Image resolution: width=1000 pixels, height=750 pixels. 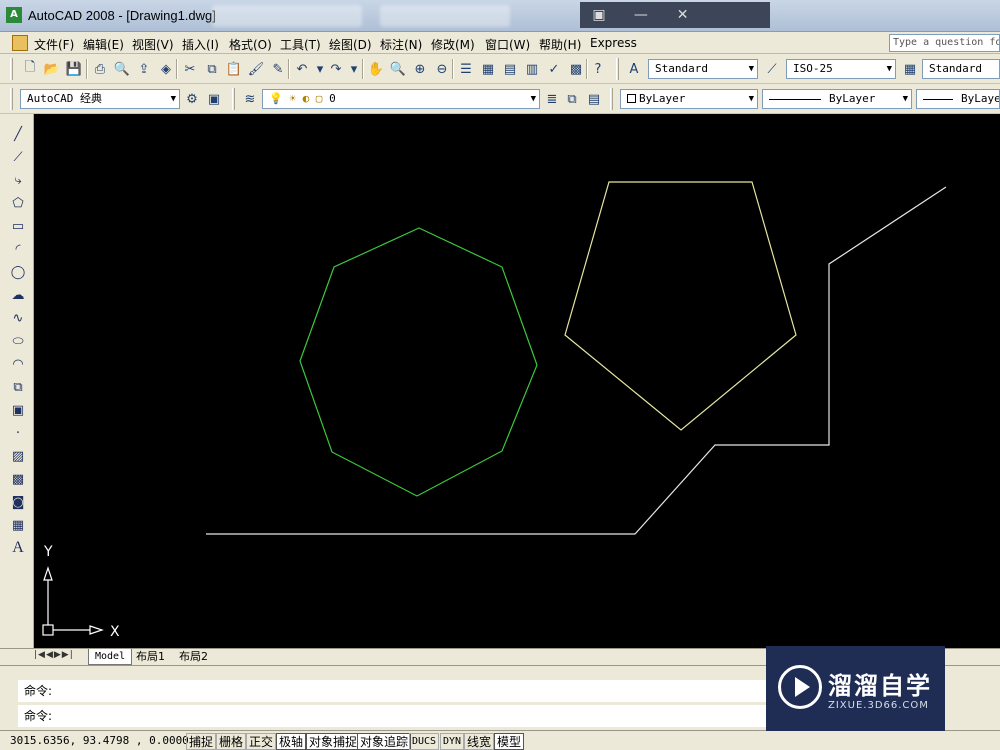 What do you see at coordinates (772, 69) in the screenshot?
I see `dimension-style-icon: ⟋` at bounding box center [772, 69].